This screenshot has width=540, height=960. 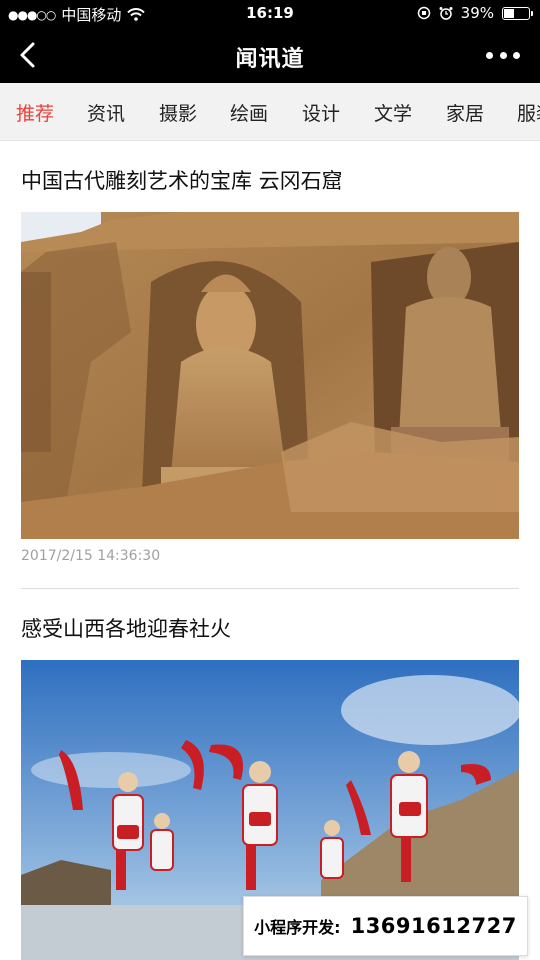 What do you see at coordinates (423, 13) in the screenshot?
I see `orientation-lock-icon` at bounding box center [423, 13].